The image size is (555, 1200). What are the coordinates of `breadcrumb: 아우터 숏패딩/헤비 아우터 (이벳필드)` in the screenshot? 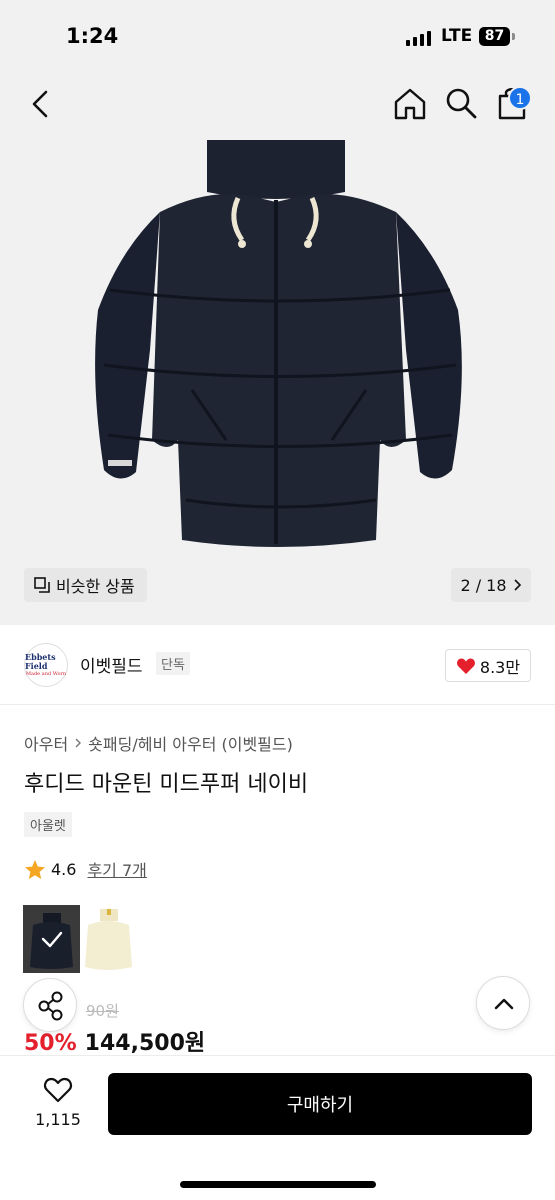 It's located at (158, 743).